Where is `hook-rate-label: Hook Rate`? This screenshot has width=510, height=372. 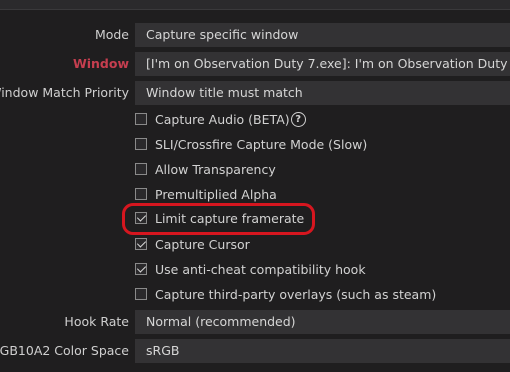
hook-rate-label: Hook Rate is located at coordinates (96, 321).